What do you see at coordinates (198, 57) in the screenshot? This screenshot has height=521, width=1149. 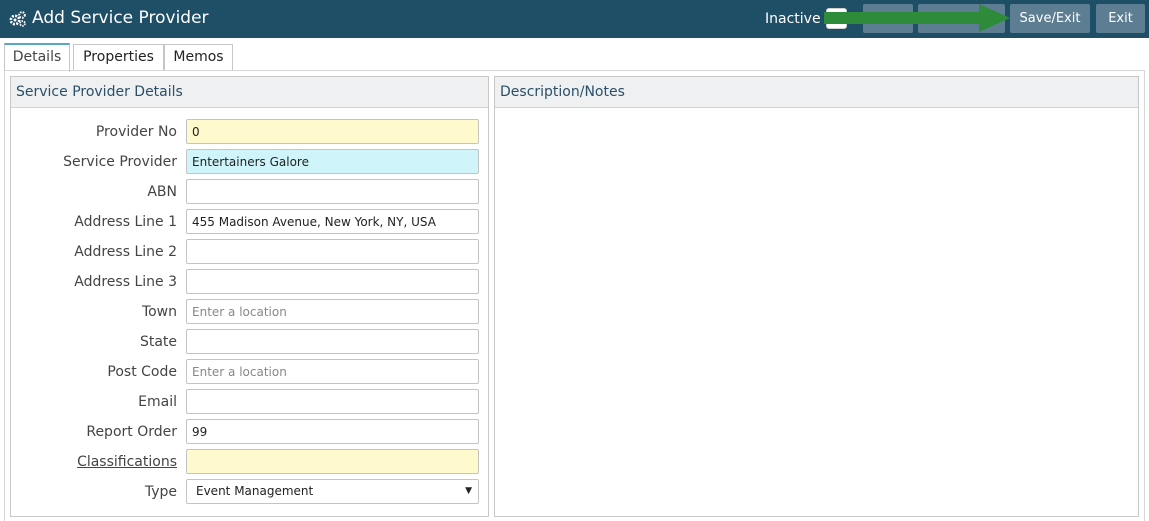 I see `tab-memos: Memos` at bounding box center [198, 57].